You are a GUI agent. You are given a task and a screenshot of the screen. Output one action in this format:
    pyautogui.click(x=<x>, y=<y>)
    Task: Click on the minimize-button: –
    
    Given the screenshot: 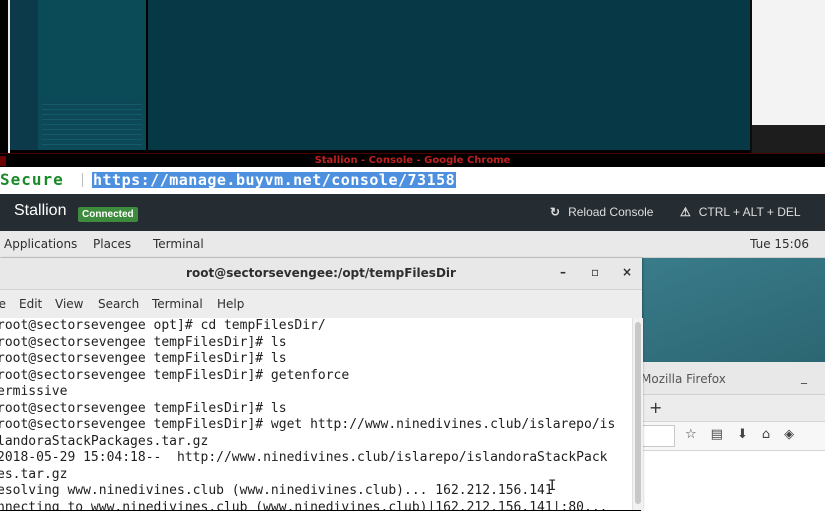 What is the action you would take?
    pyautogui.click(x=563, y=272)
    